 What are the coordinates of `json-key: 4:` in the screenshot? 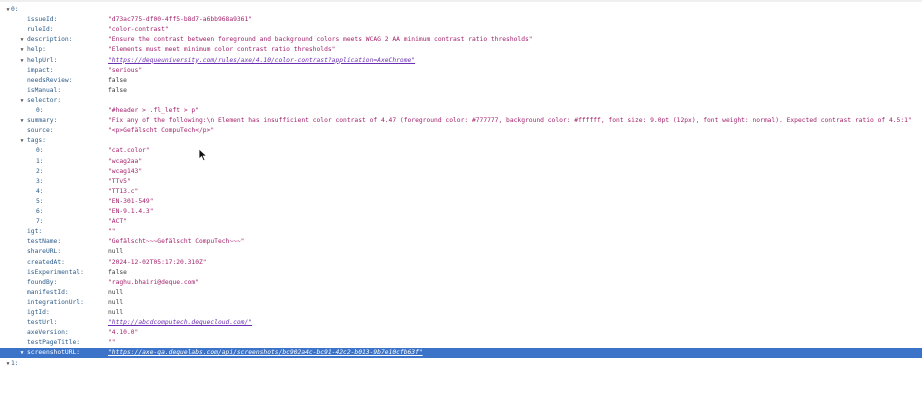 It's located at (40, 191).